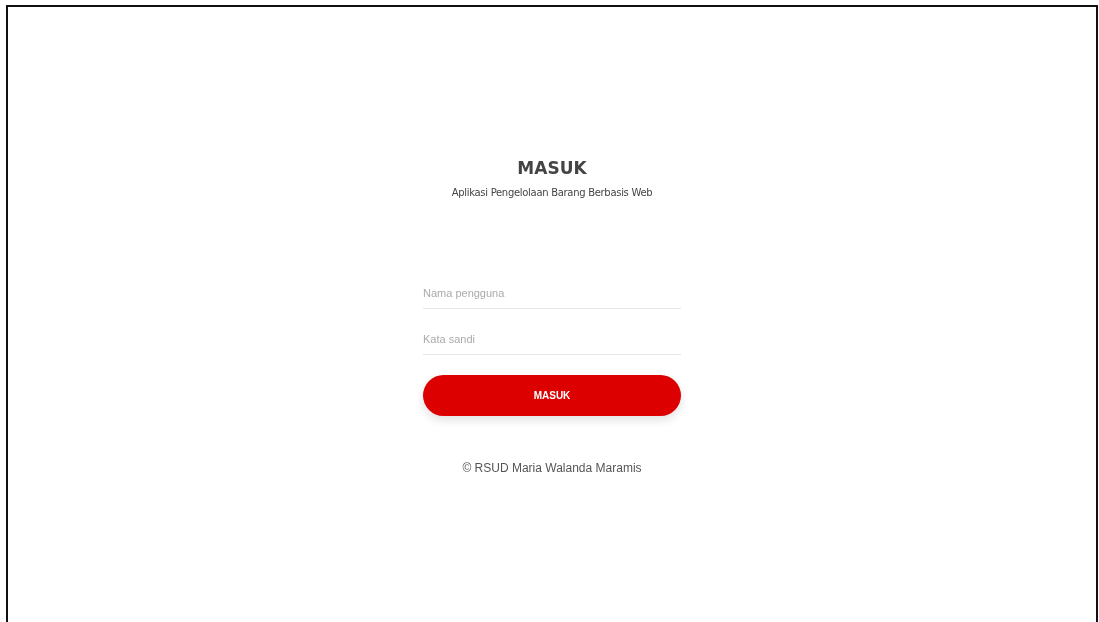 The height and width of the screenshot is (622, 1099). What do you see at coordinates (552, 339) in the screenshot?
I see `text-field: Kata sandi` at bounding box center [552, 339].